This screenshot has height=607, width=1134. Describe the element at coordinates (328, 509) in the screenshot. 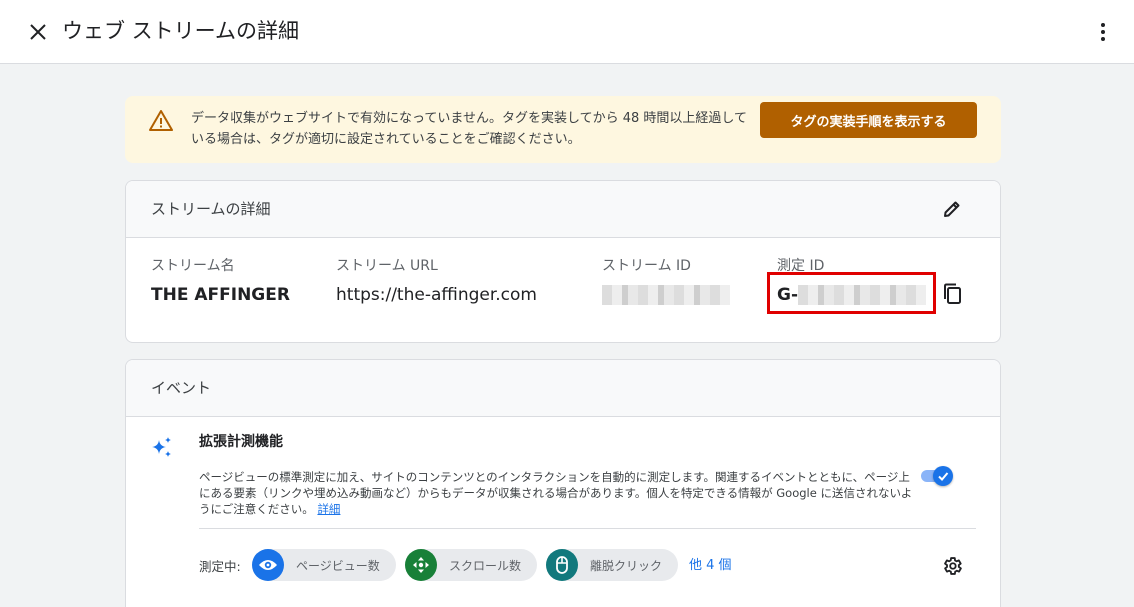

I see `details-link: 詳細` at that location.